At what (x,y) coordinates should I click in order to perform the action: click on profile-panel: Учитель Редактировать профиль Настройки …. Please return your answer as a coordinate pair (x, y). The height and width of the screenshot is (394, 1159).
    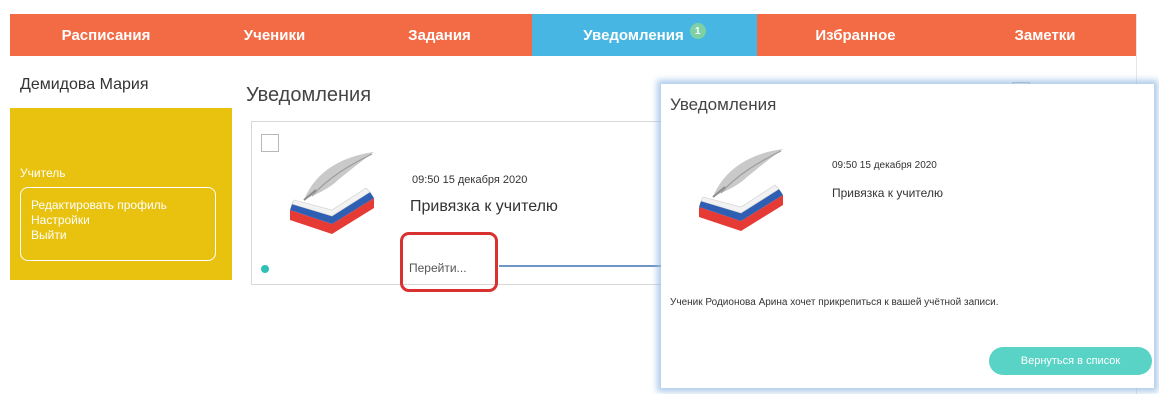
    Looking at the image, I should click on (121, 194).